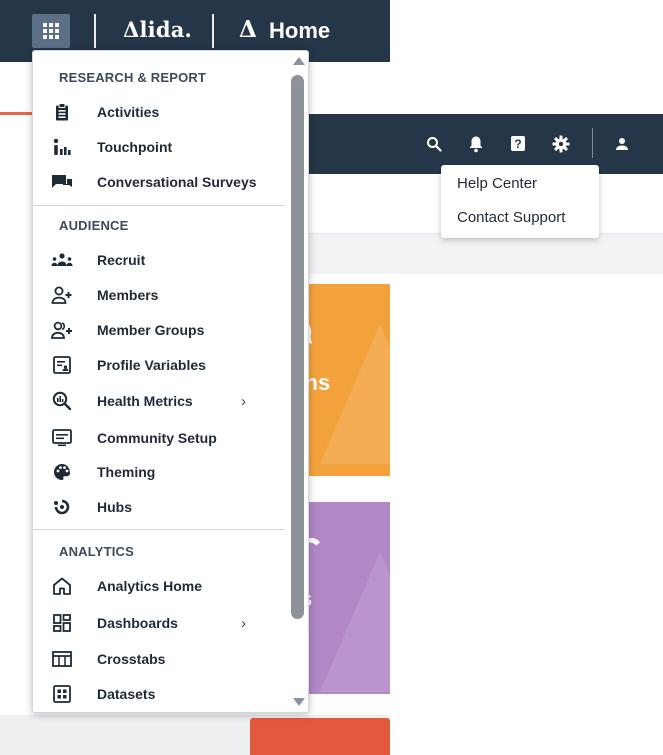 The image size is (663, 755). Describe the element at coordinates (160, 260) in the screenshot. I see `menu-item-recruit: Recruit` at that location.